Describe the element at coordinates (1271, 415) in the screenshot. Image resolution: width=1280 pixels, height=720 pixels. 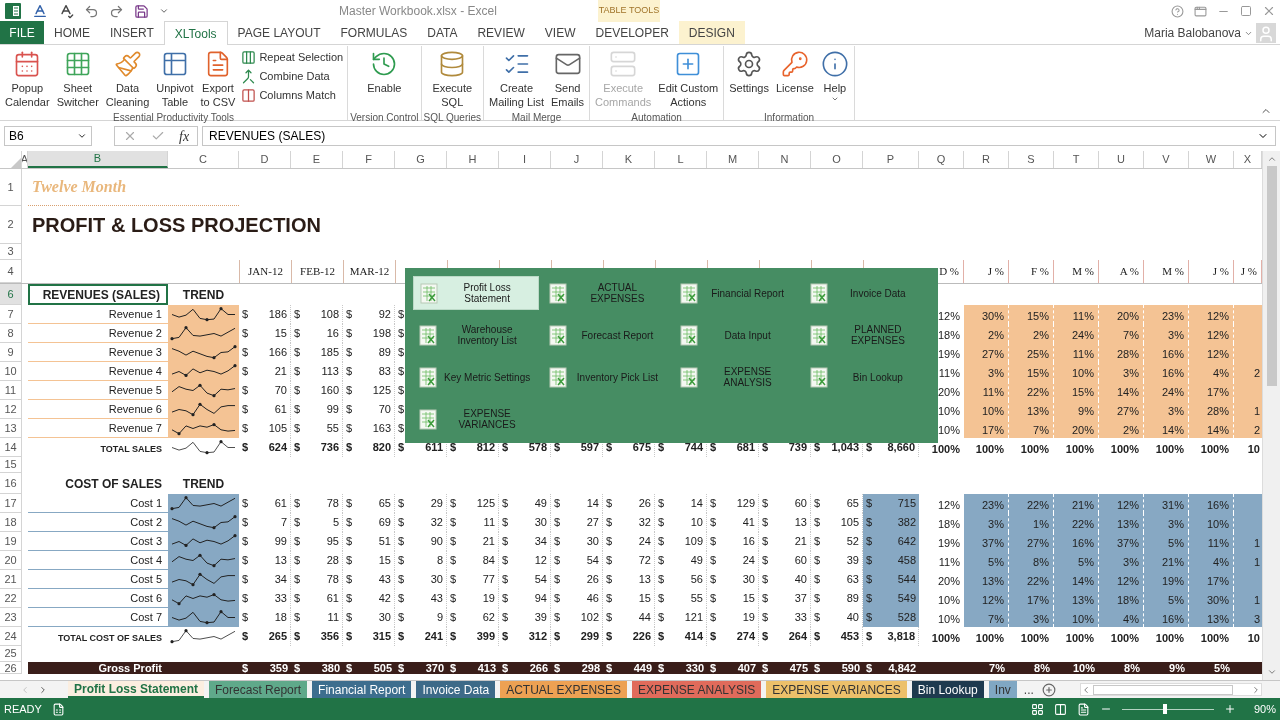
I see `vertical-scrollbar` at that location.